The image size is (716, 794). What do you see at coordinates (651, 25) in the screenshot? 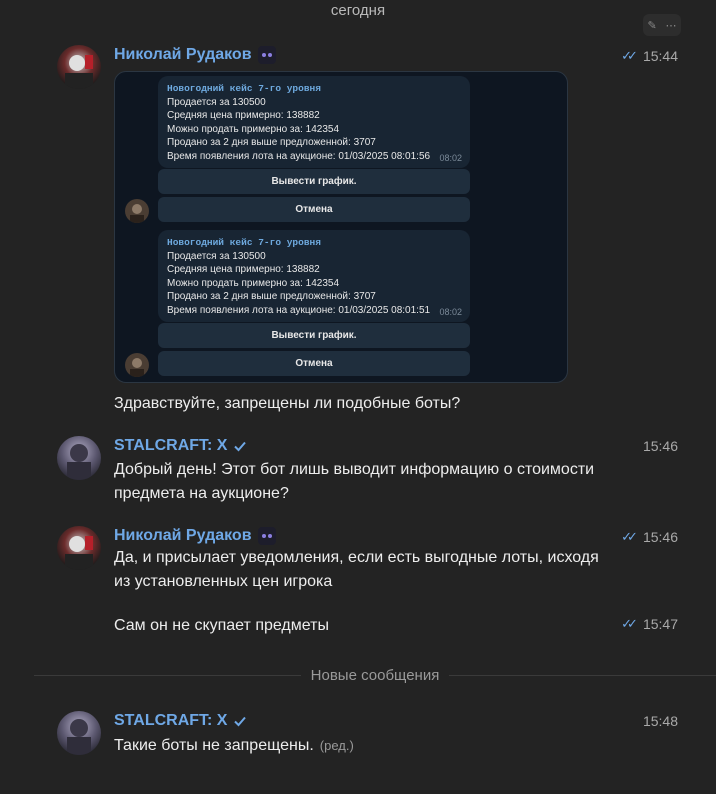
I see `pencil-icon: ✎` at bounding box center [651, 25].